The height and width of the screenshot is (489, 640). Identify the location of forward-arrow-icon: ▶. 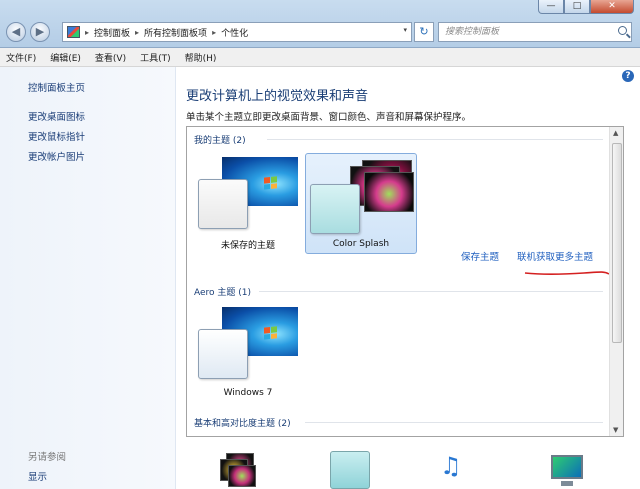
(40, 31).